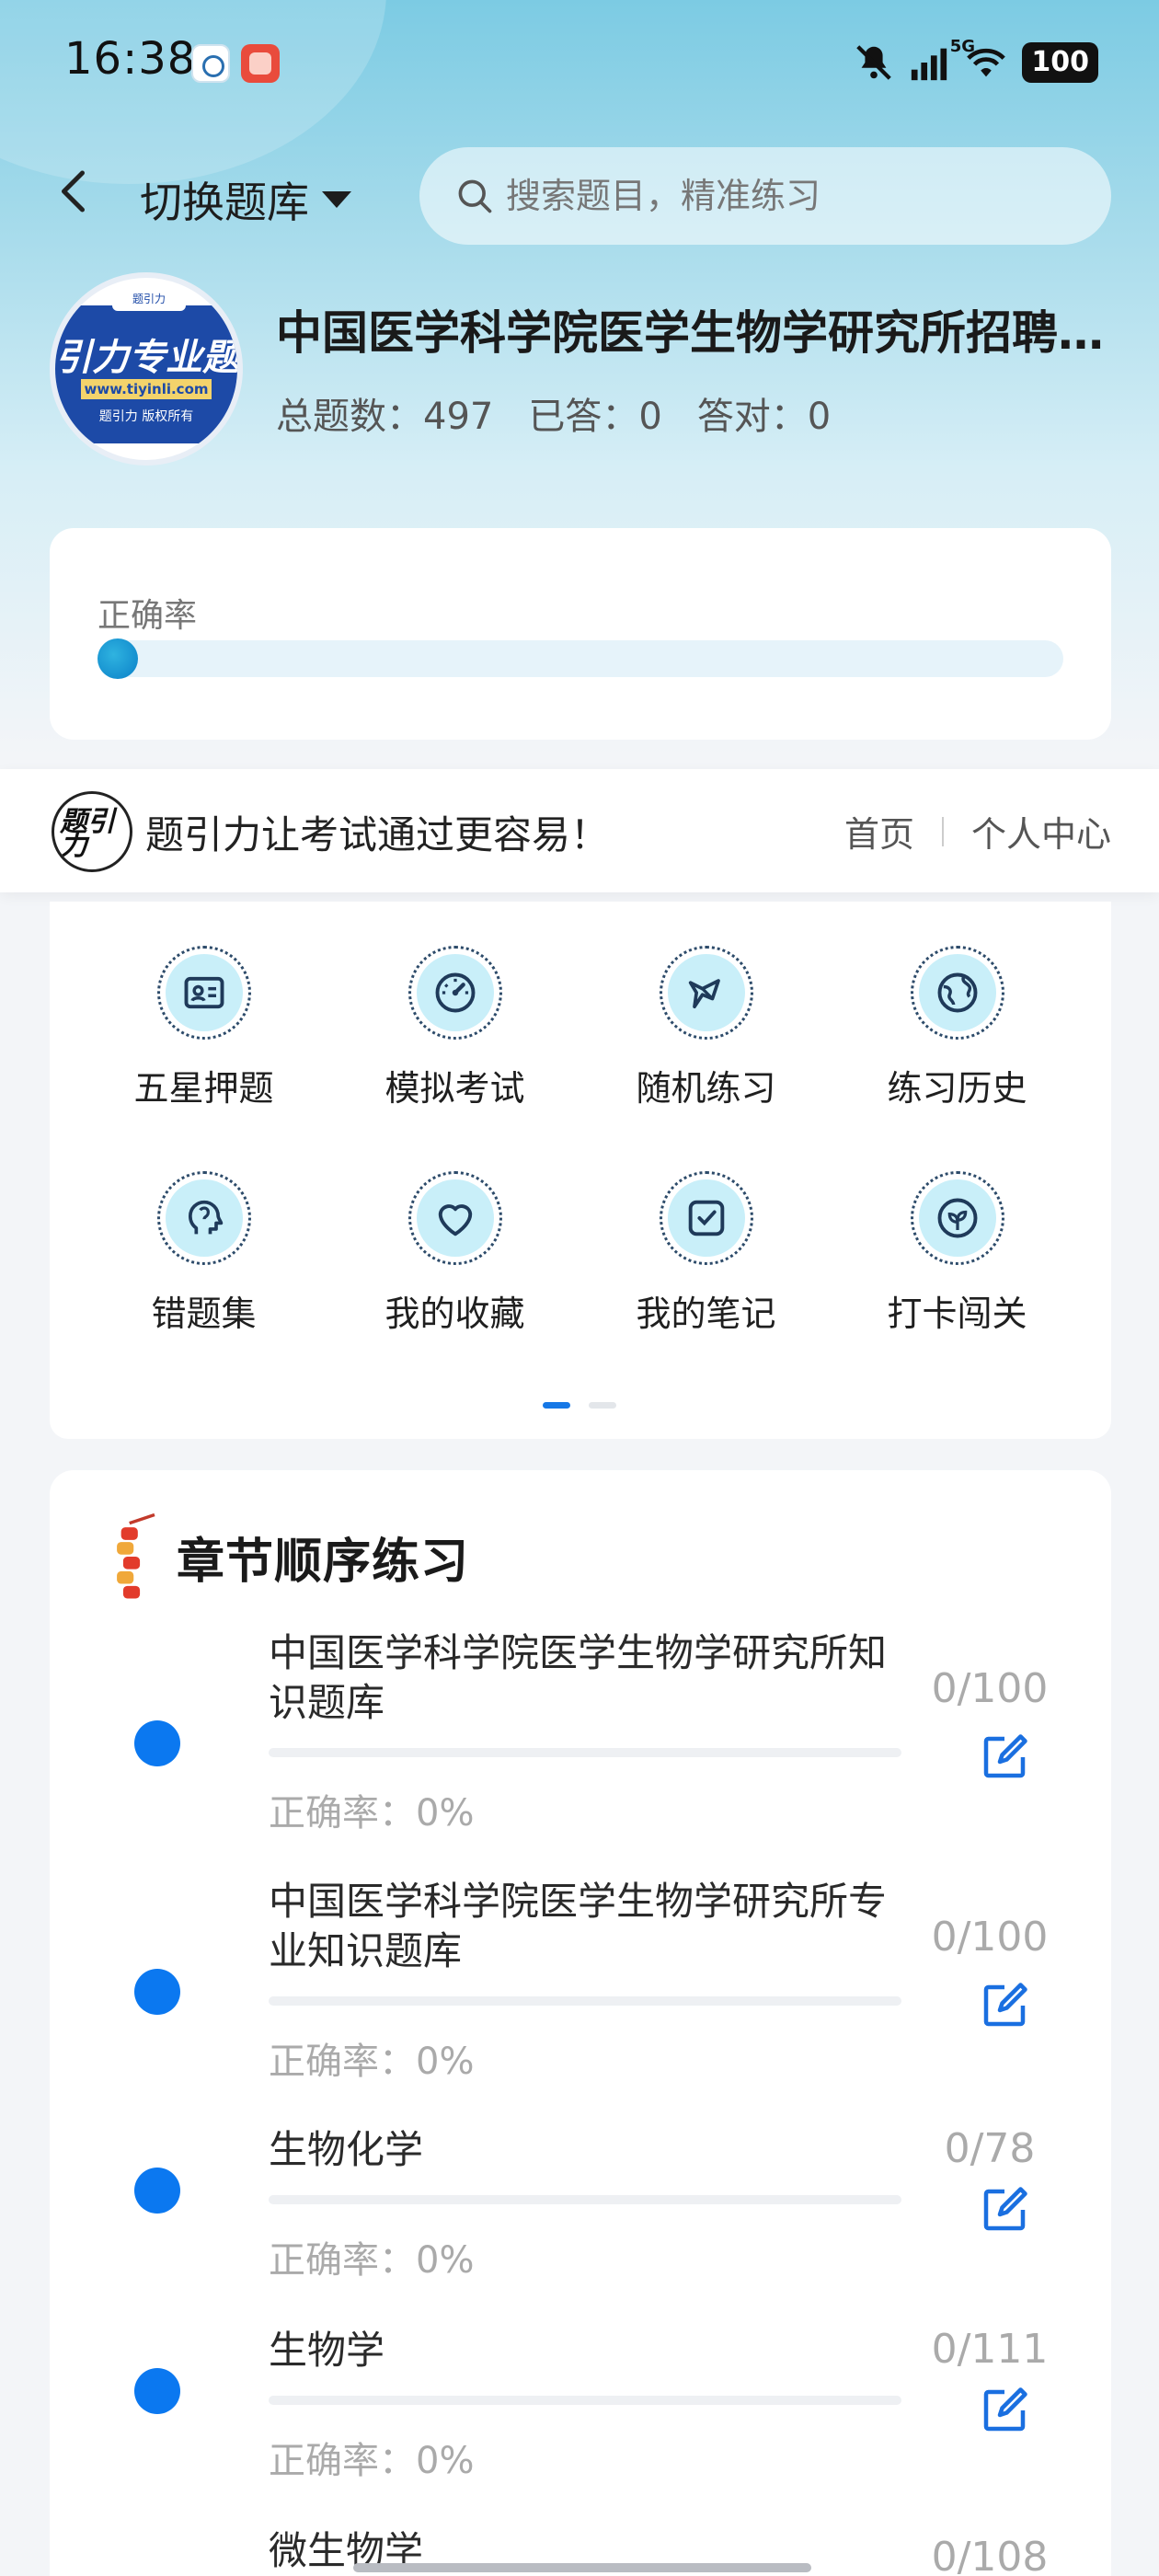 The width and height of the screenshot is (1159, 2576). I want to click on accuracy-card: 正确率, so click(580, 634).